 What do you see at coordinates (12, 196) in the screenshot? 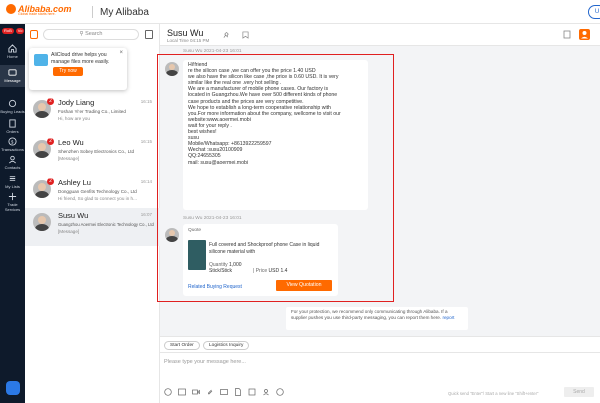
I see `trade-services-icon` at bounding box center [12, 196].